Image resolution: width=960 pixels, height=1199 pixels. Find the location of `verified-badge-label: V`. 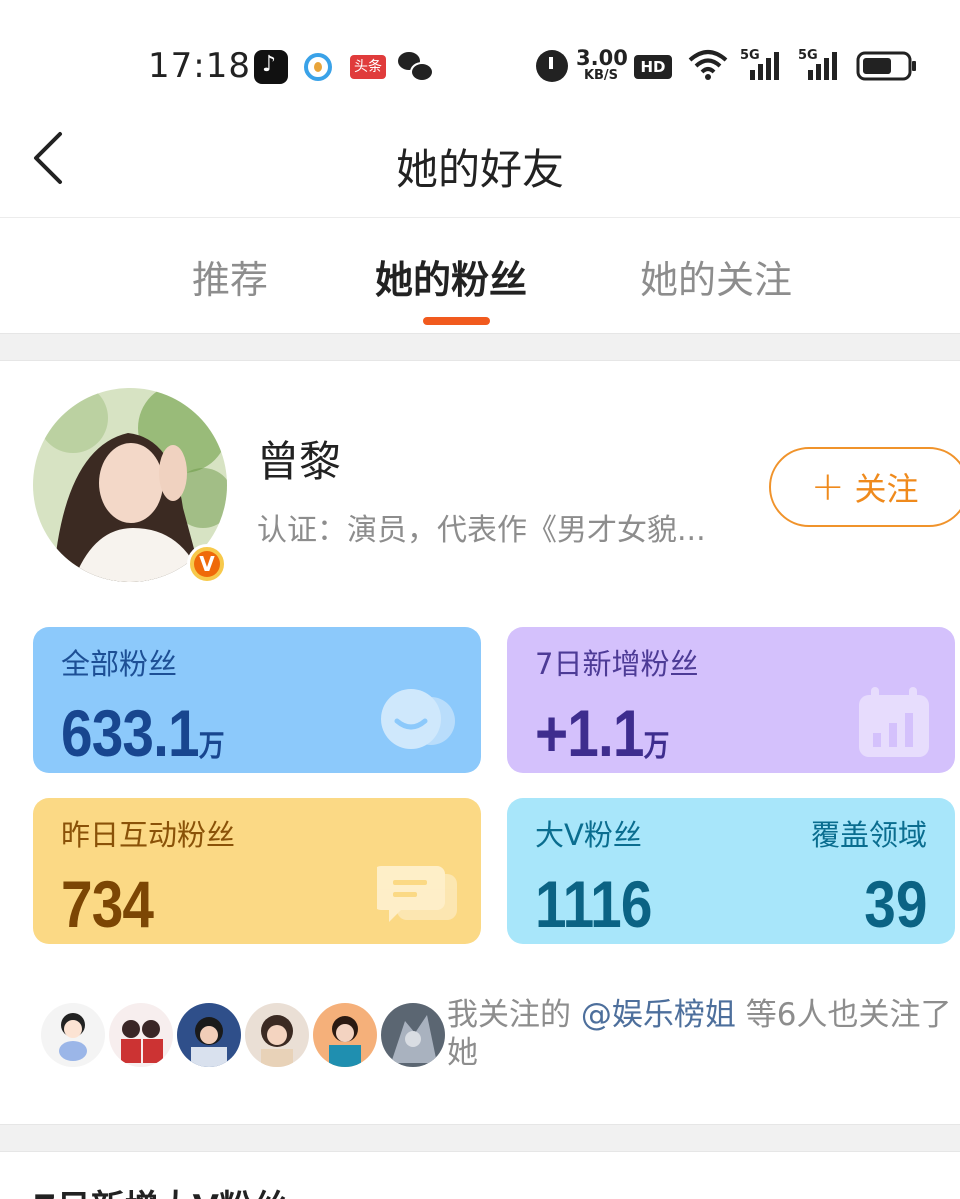

verified-badge-label: V is located at coordinates (207, 564).